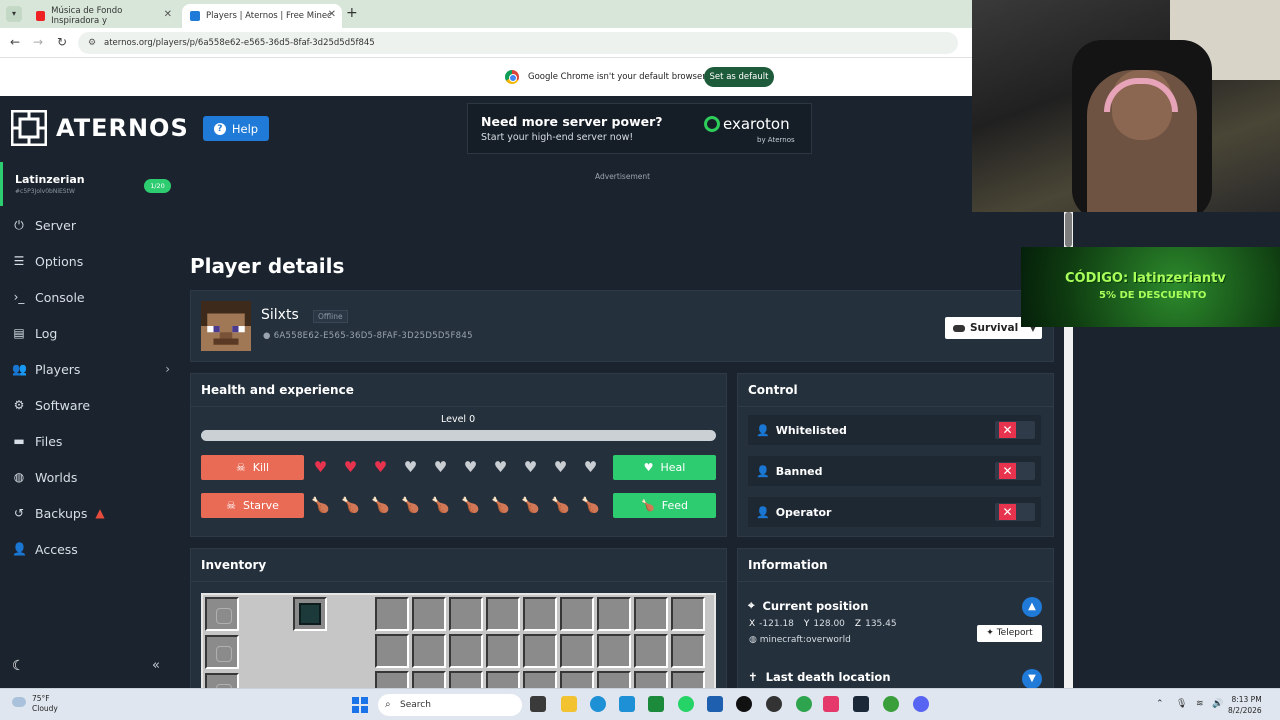 This screenshot has height=720, width=1280. Describe the element at coordinates (92, 43) in the screenshot. I see `site-info-icon: ⚙` at that location.